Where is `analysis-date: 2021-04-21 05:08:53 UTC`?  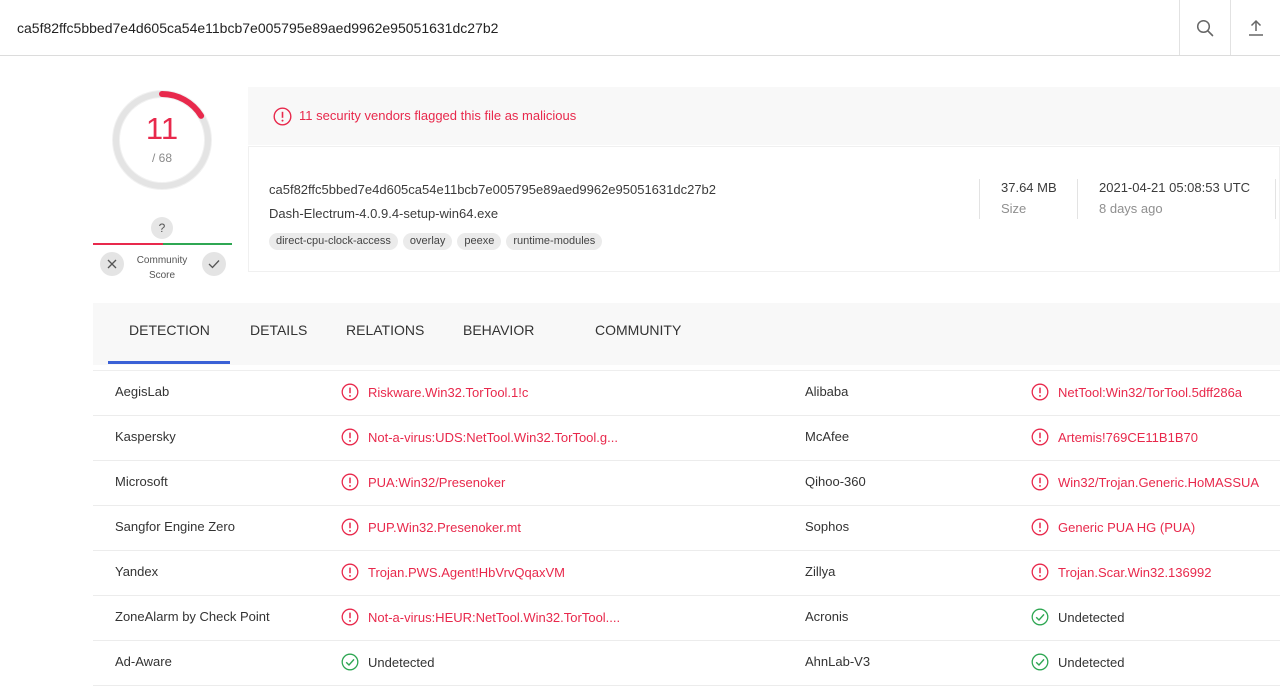
analysis-date: 2021-04-21 05:08:53 UTC is located at coordinates (1175, 187).